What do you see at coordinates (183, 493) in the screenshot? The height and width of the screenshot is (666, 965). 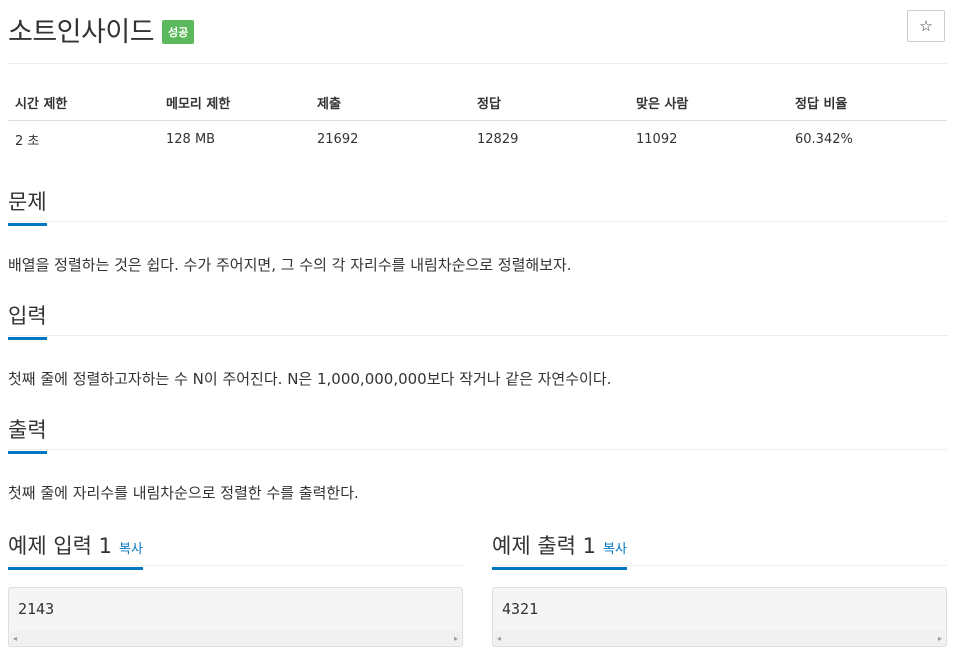 I see `output-description-text: 첫째 줄에 자리수를 내림차순으로 정렬한 수를 출력한다.` at bounding box center [183, 493].